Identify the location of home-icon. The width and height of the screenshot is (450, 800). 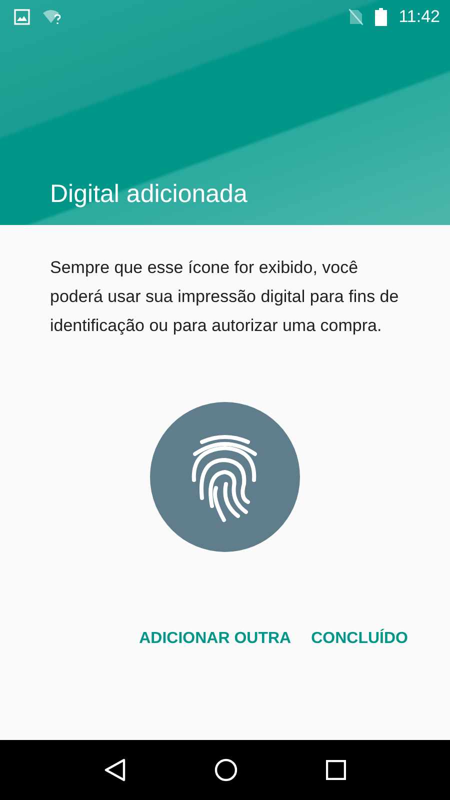
(226, 770).